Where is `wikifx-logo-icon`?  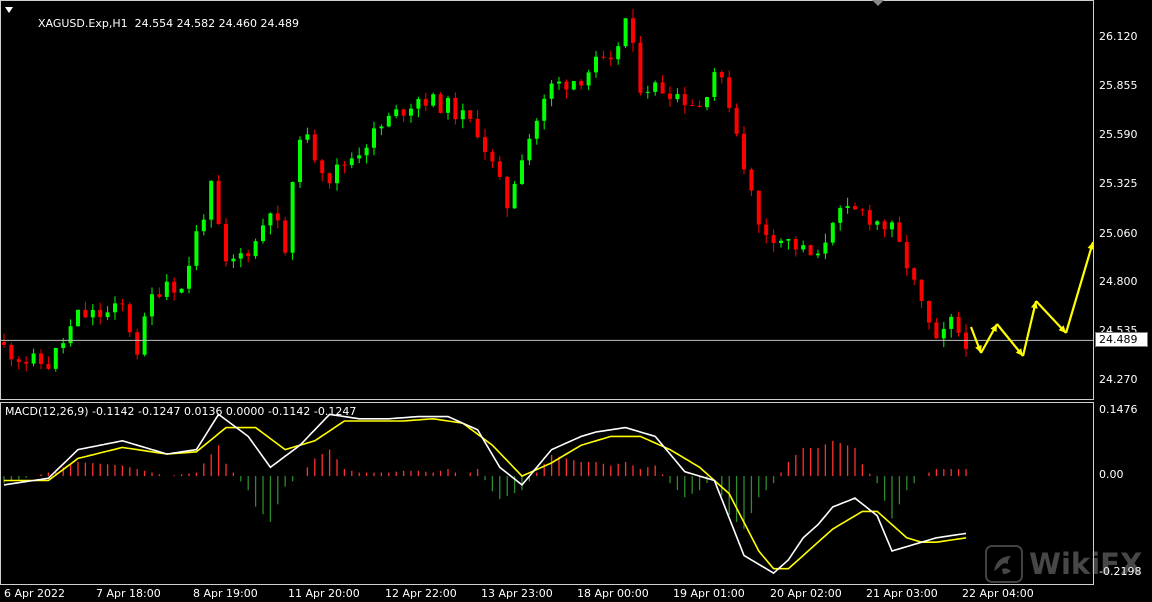
wikifx-logo-icon is located at coordinates (1004, 564).